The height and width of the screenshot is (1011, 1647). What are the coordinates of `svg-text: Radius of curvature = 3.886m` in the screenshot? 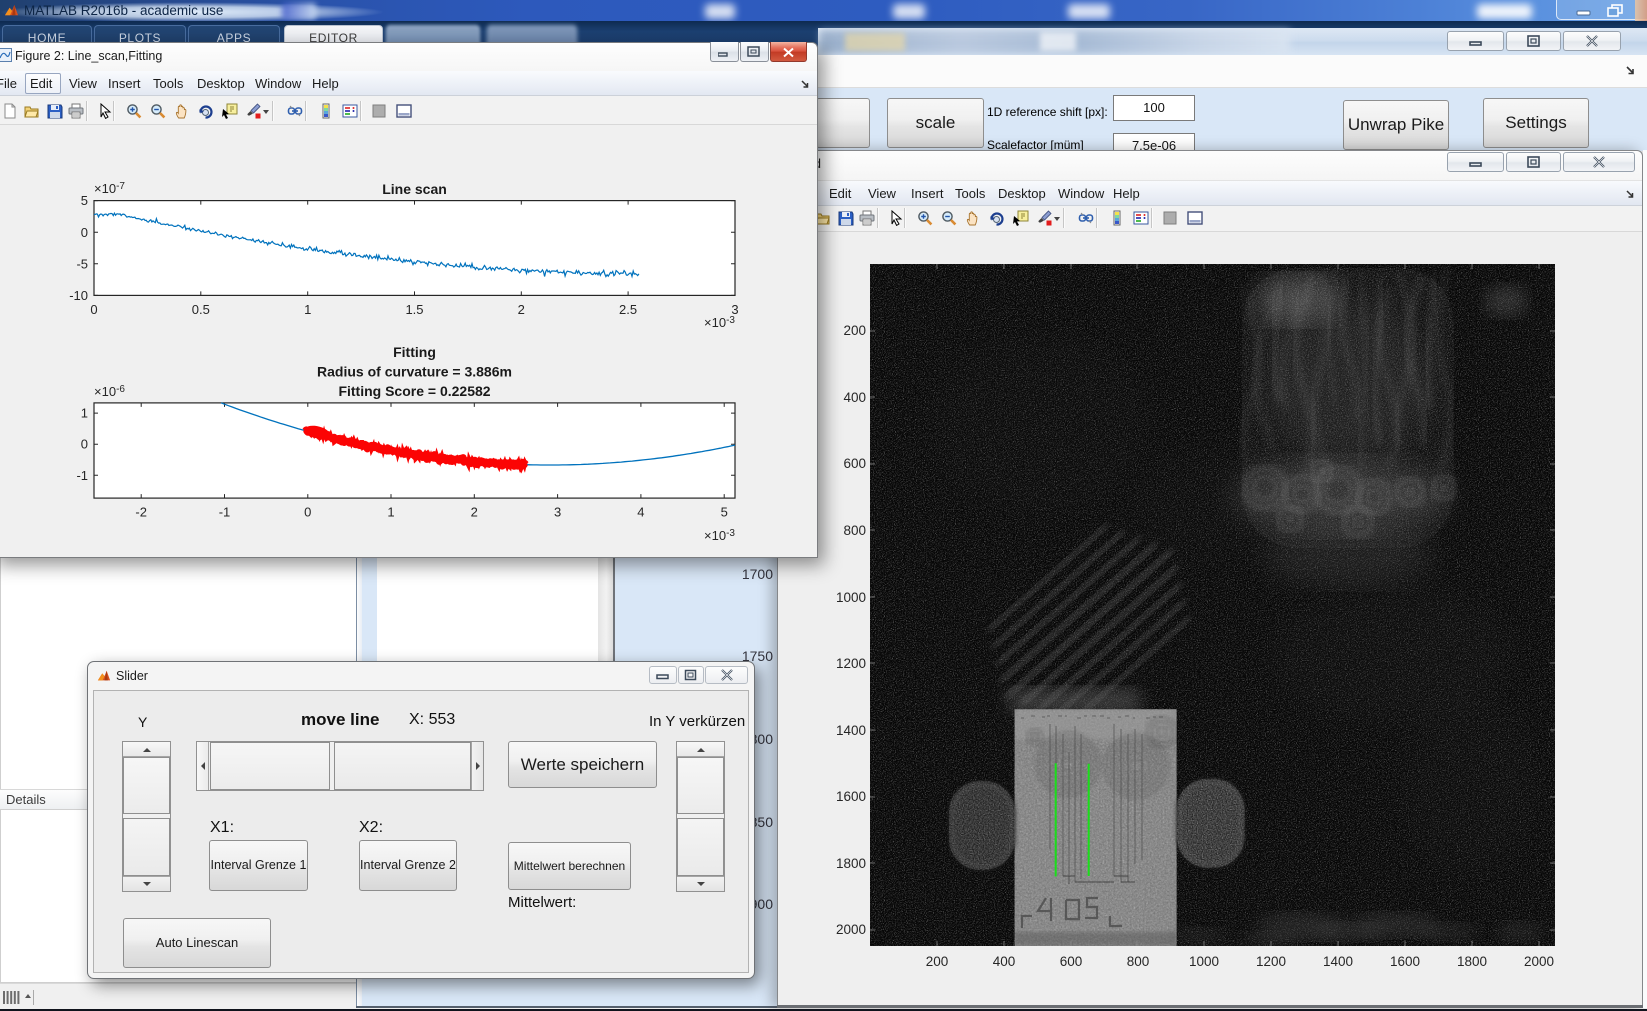 It's located at (414, 372).